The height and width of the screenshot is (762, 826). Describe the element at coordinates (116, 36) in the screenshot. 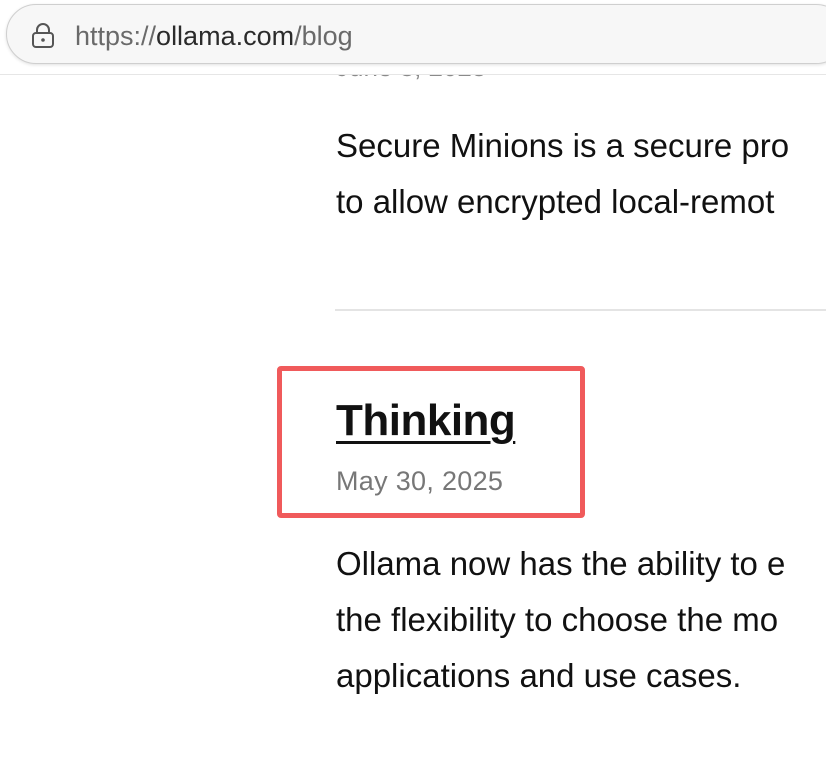

I see `url-scheme: https://` at that location.